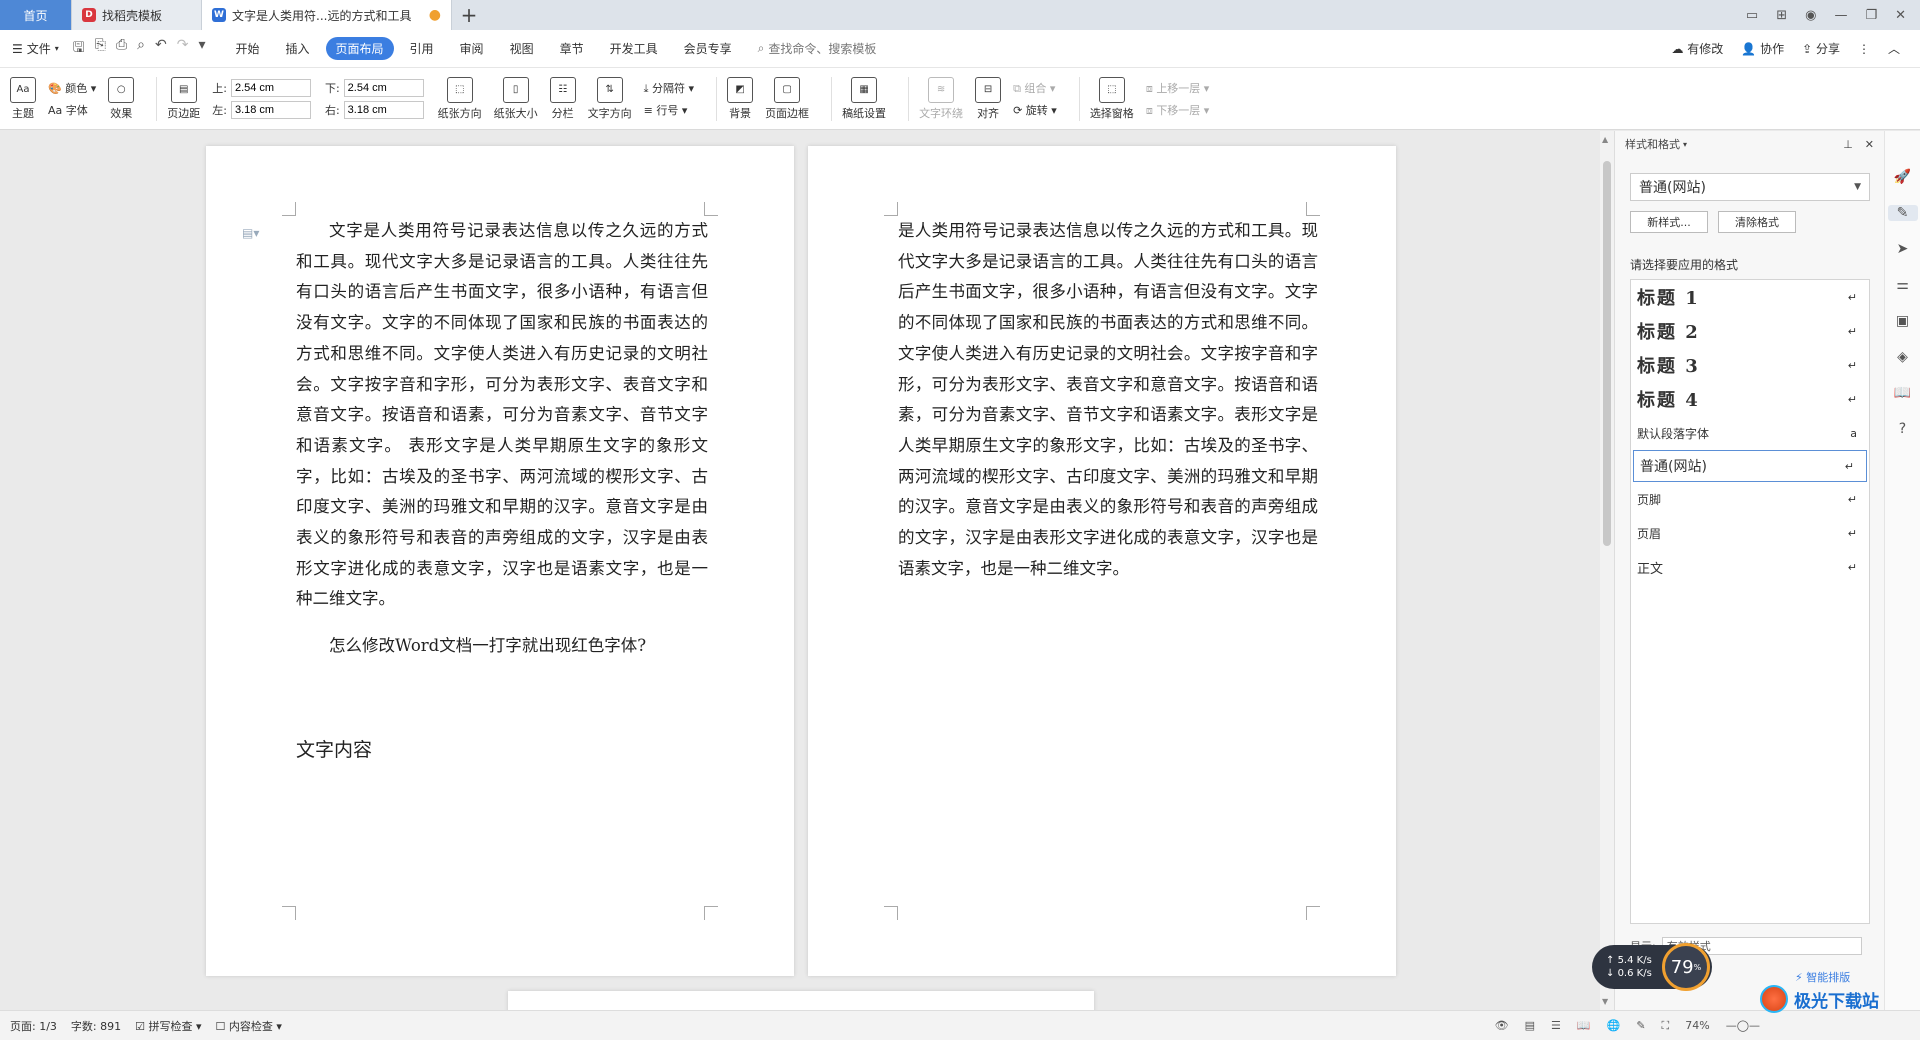 The image size is (1920, 1040). What do you see at coordinates (35, 48) in the screenshot?
I see `file-menu: ☰ 文件 ▾` at bounding box center [35, 48].